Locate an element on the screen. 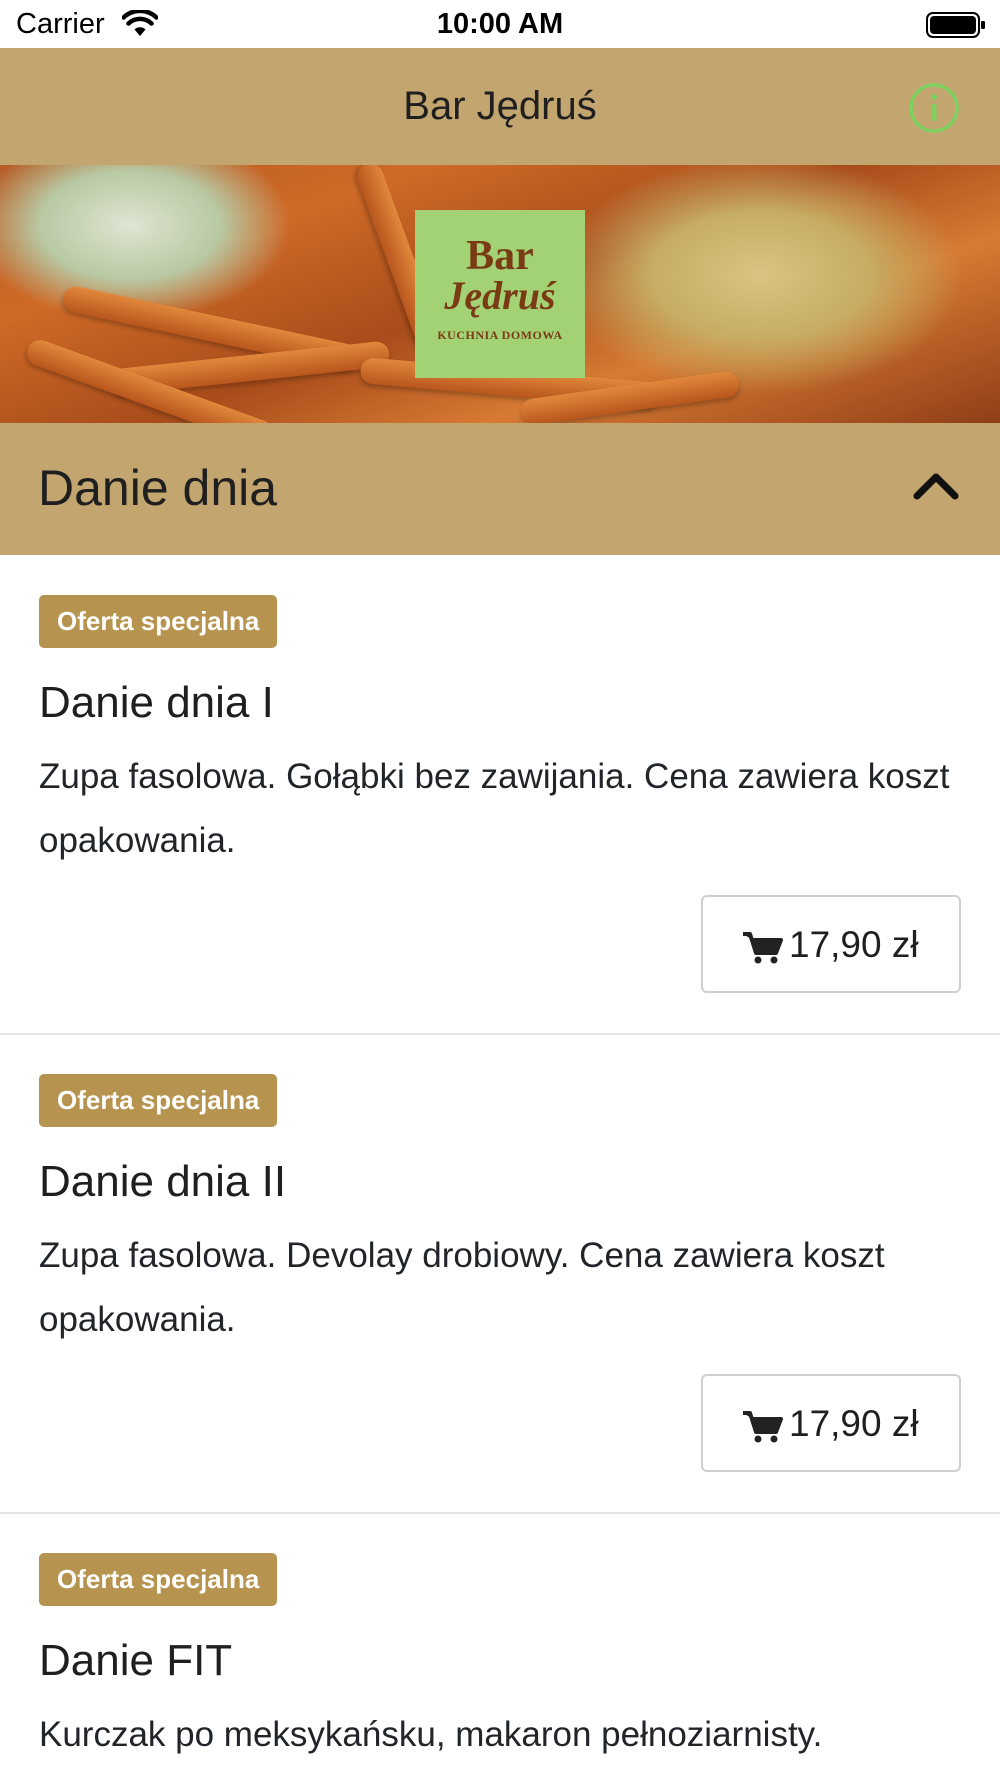  logo-text-line2: Jędruś is located at coordinates (500, 295).